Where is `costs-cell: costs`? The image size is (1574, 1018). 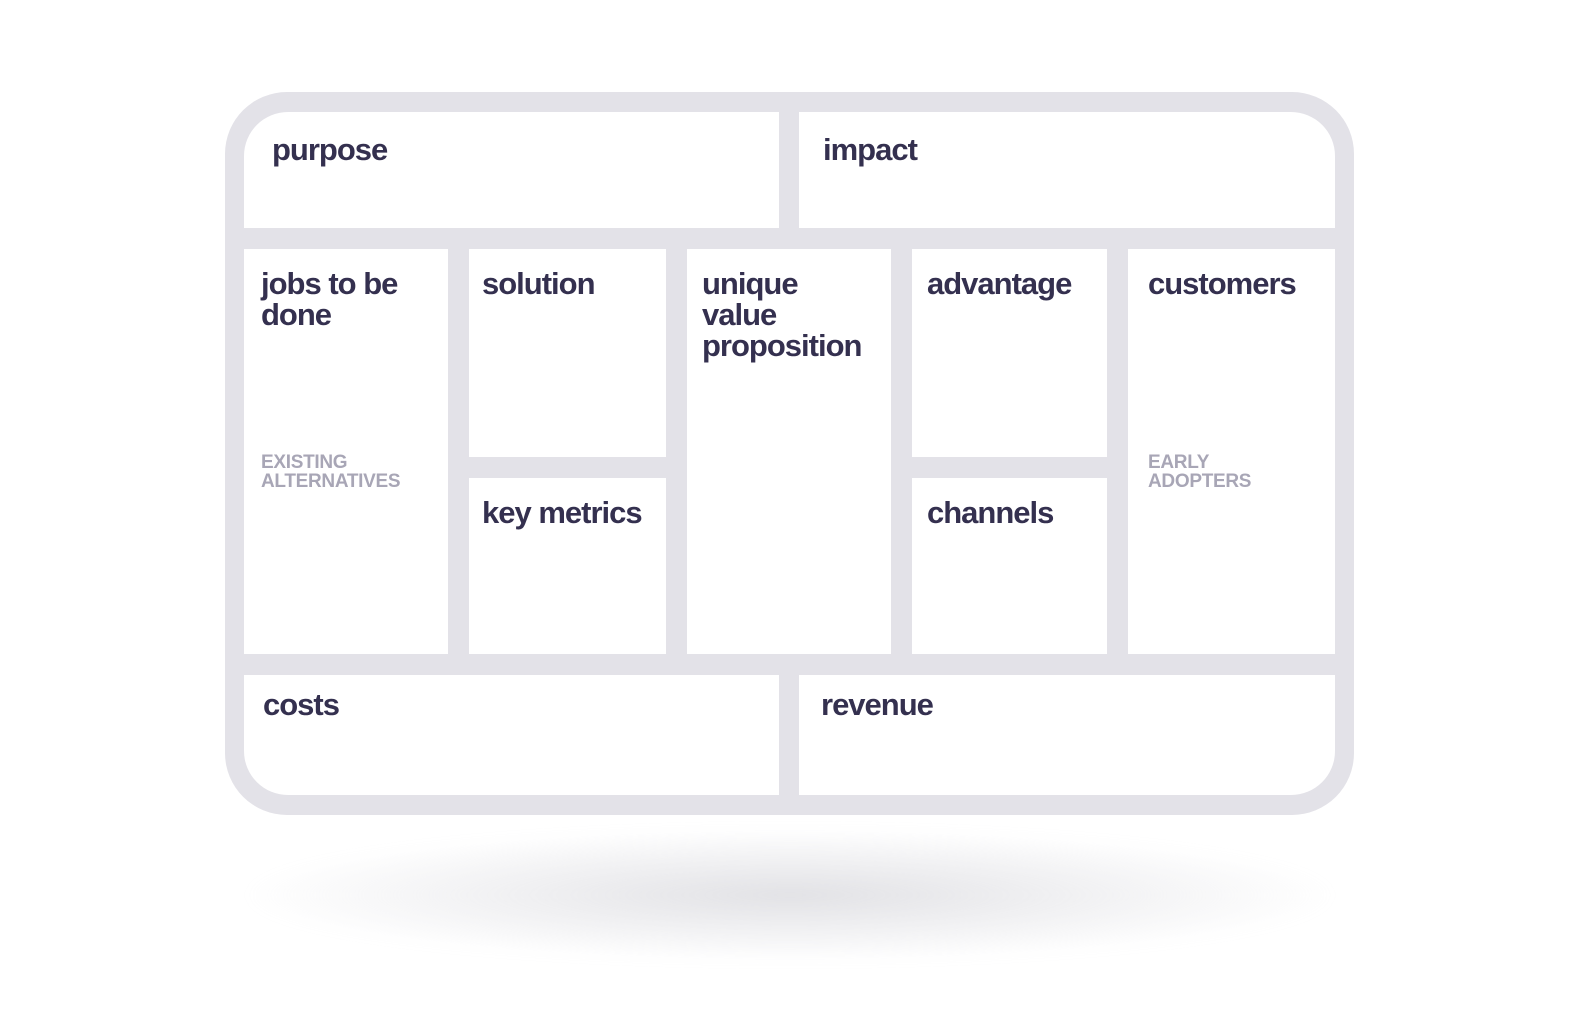
costs-cell: costs is located at coordinates (511, 735).